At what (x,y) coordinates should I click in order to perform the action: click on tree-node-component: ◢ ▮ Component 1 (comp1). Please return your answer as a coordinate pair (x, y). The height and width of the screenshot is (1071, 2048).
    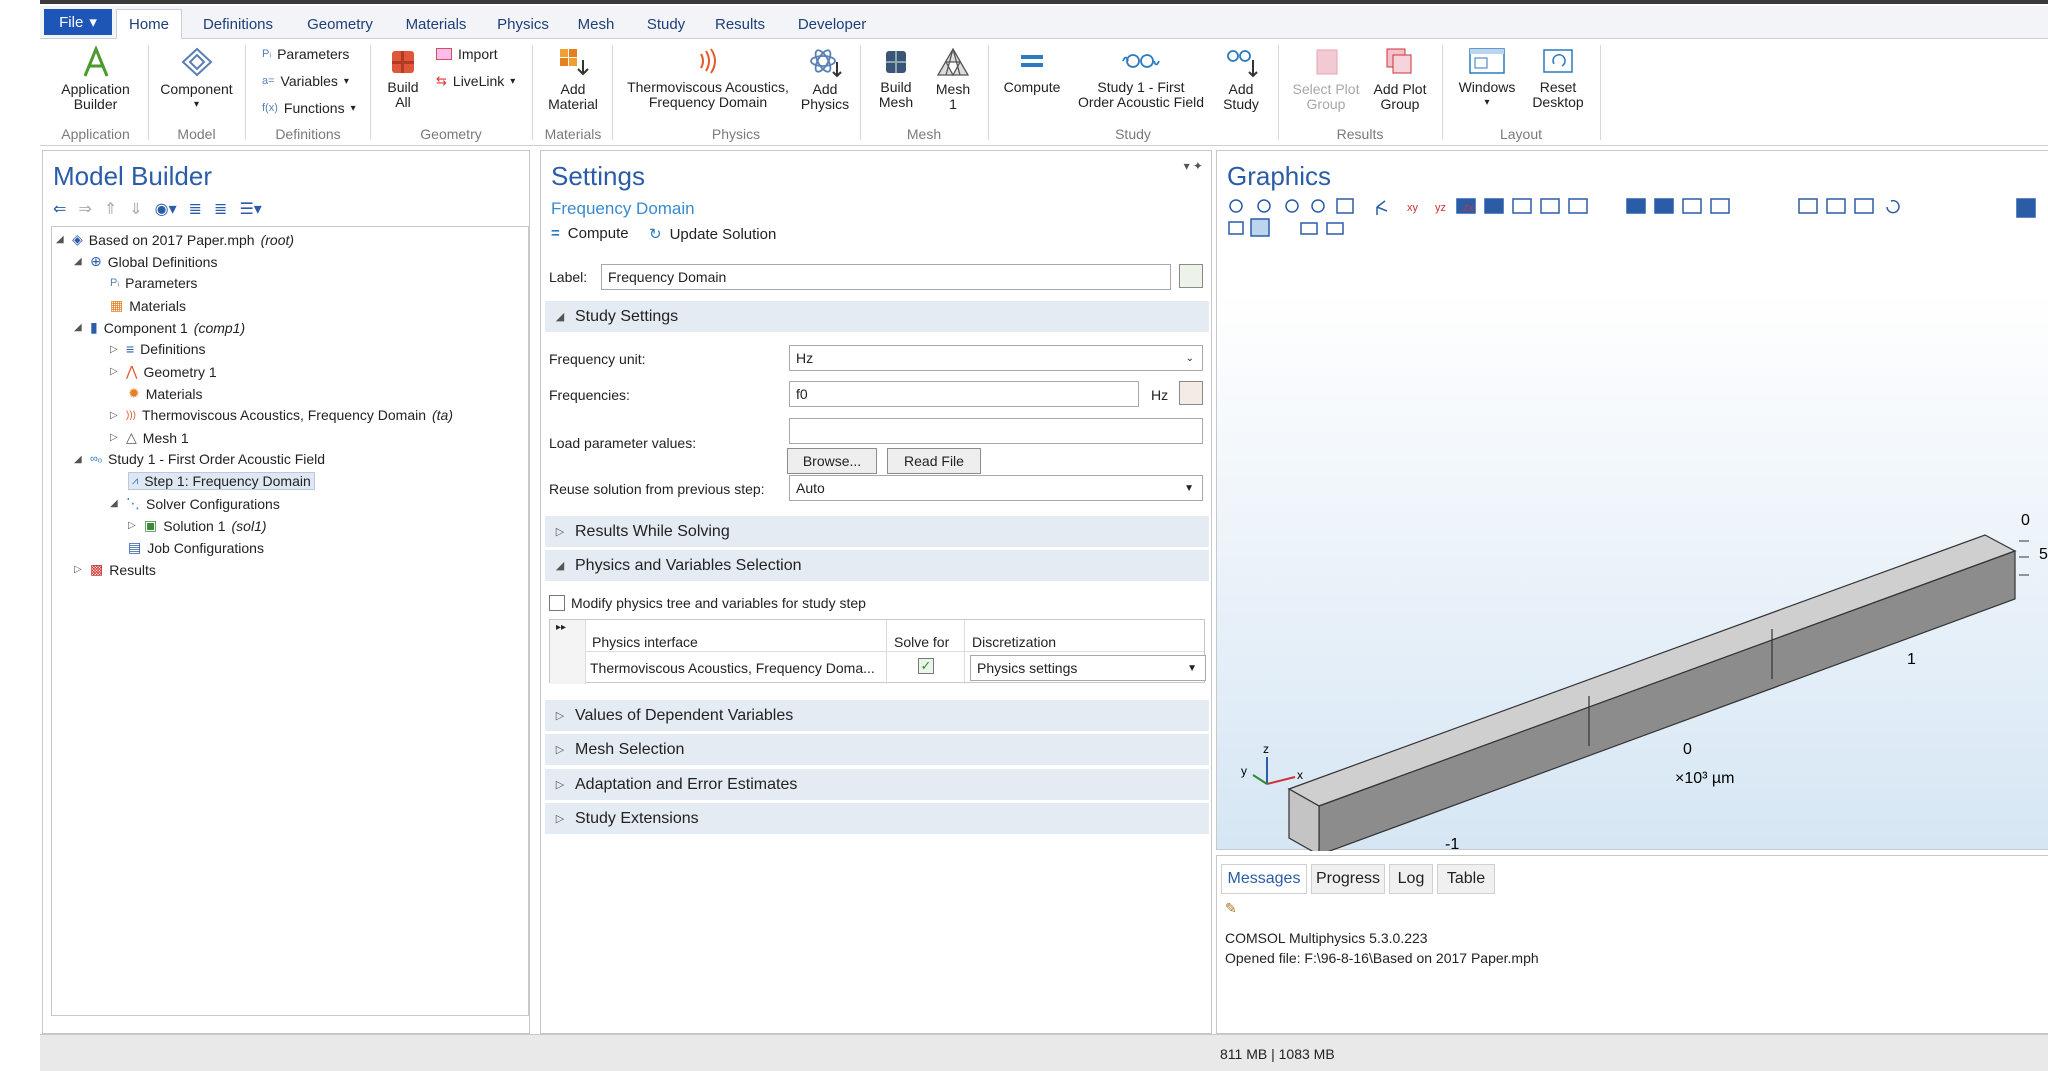
    Looking at the image, I should click on (159, 327).